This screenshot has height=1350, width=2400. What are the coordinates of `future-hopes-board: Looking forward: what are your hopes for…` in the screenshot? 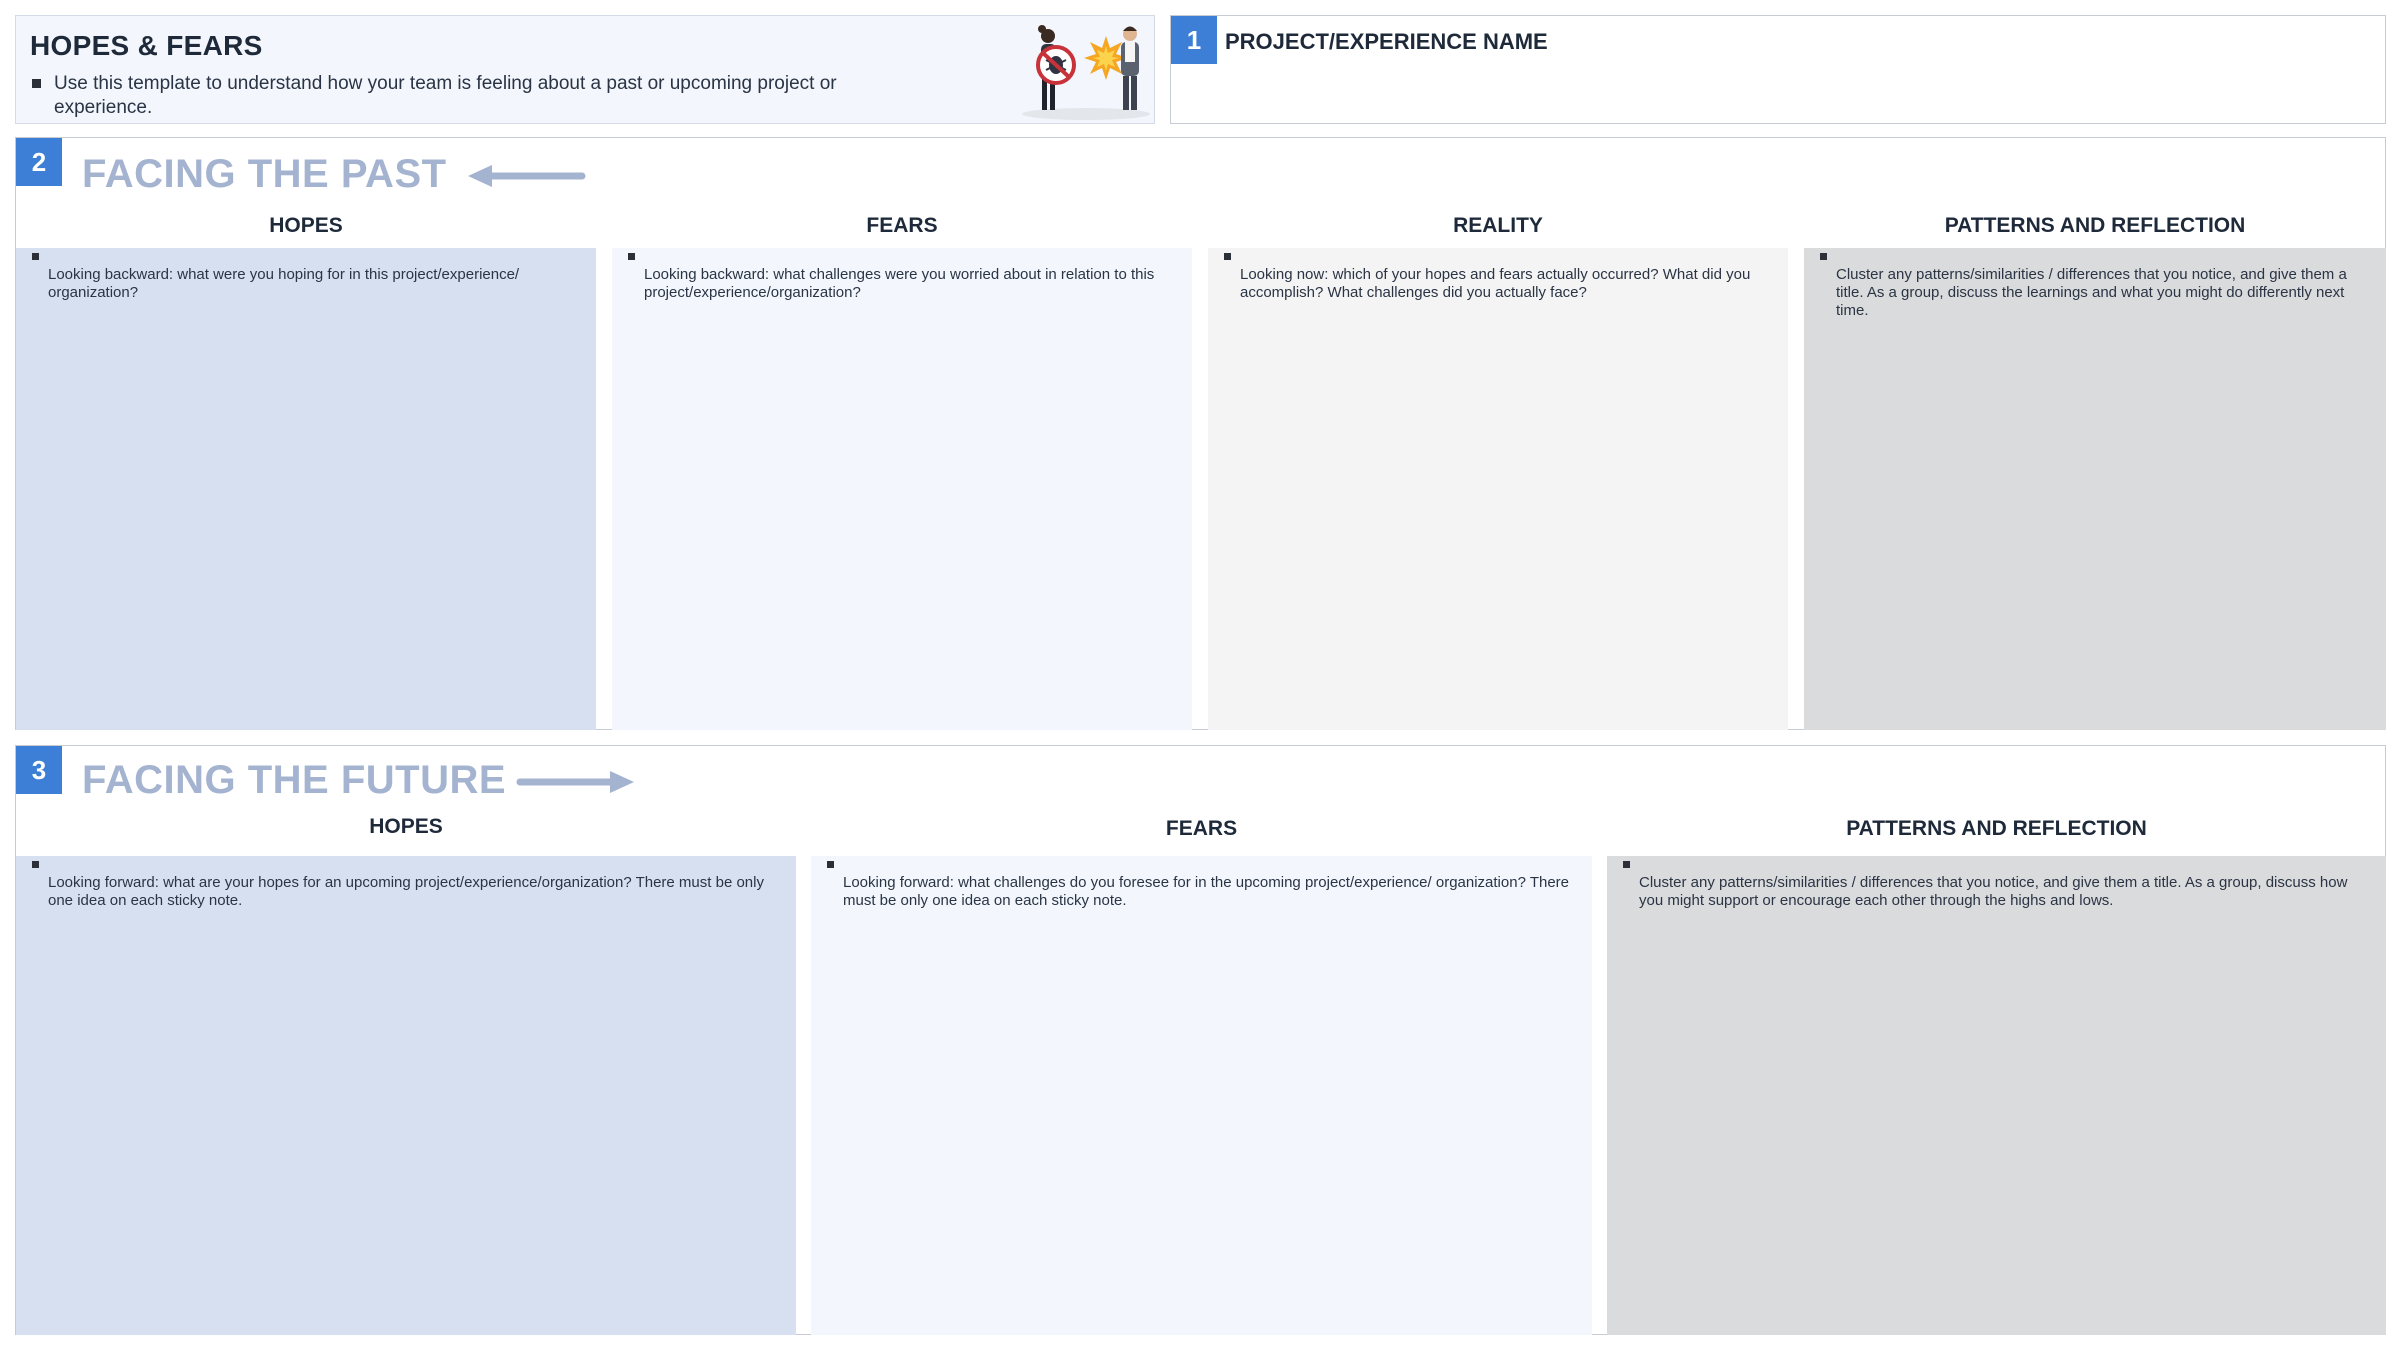 It's located at (406, 1095).